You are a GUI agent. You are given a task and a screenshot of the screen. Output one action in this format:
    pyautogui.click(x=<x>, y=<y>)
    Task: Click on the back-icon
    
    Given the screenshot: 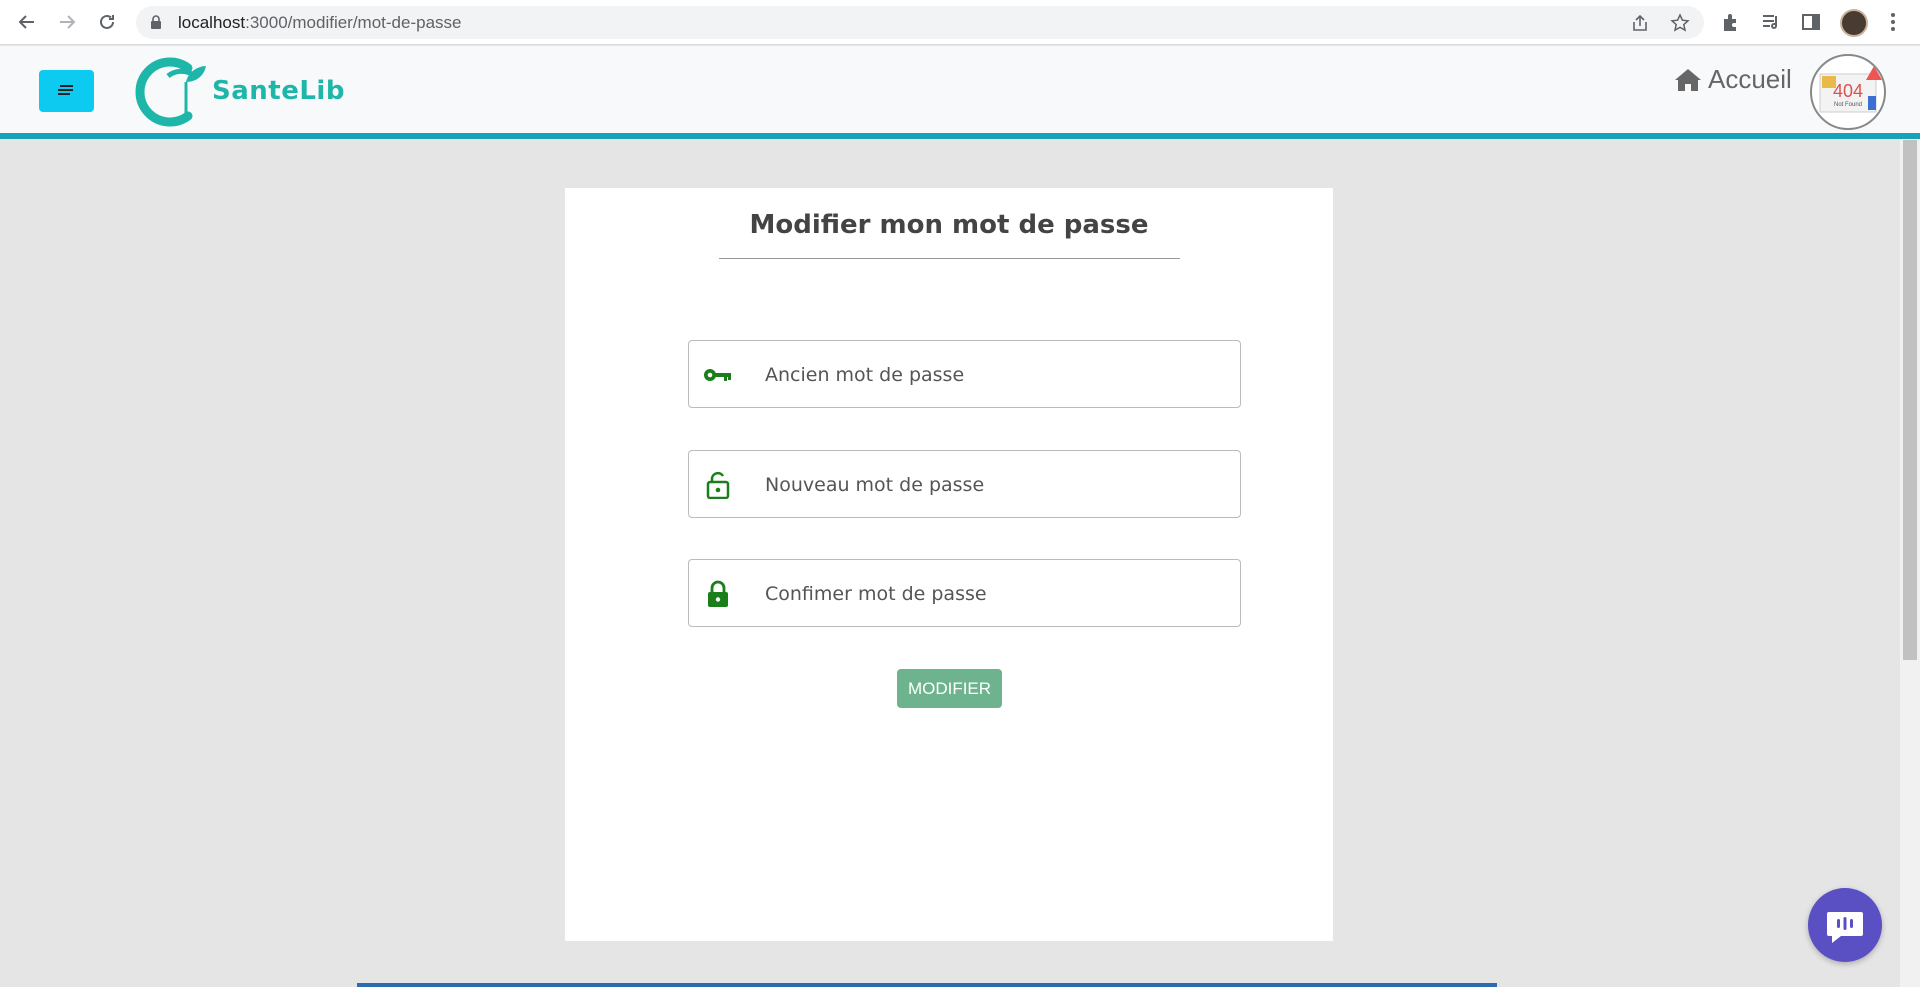 What is the action you would take?
    pyautogui.click(x=27, y=22)
    